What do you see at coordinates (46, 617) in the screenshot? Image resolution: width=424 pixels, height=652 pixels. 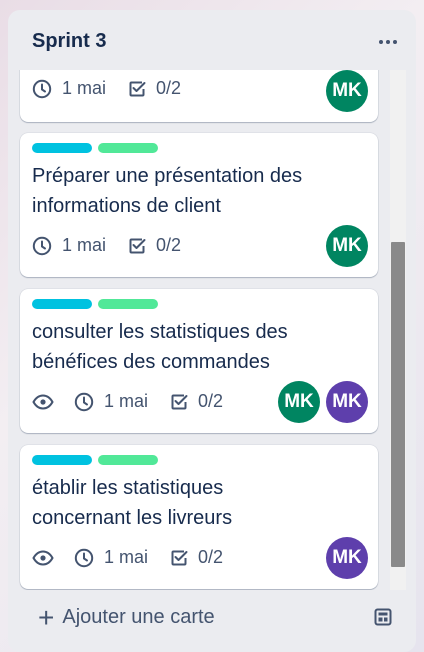 I see `plus-icon: +` at bounding box center [46, 617].